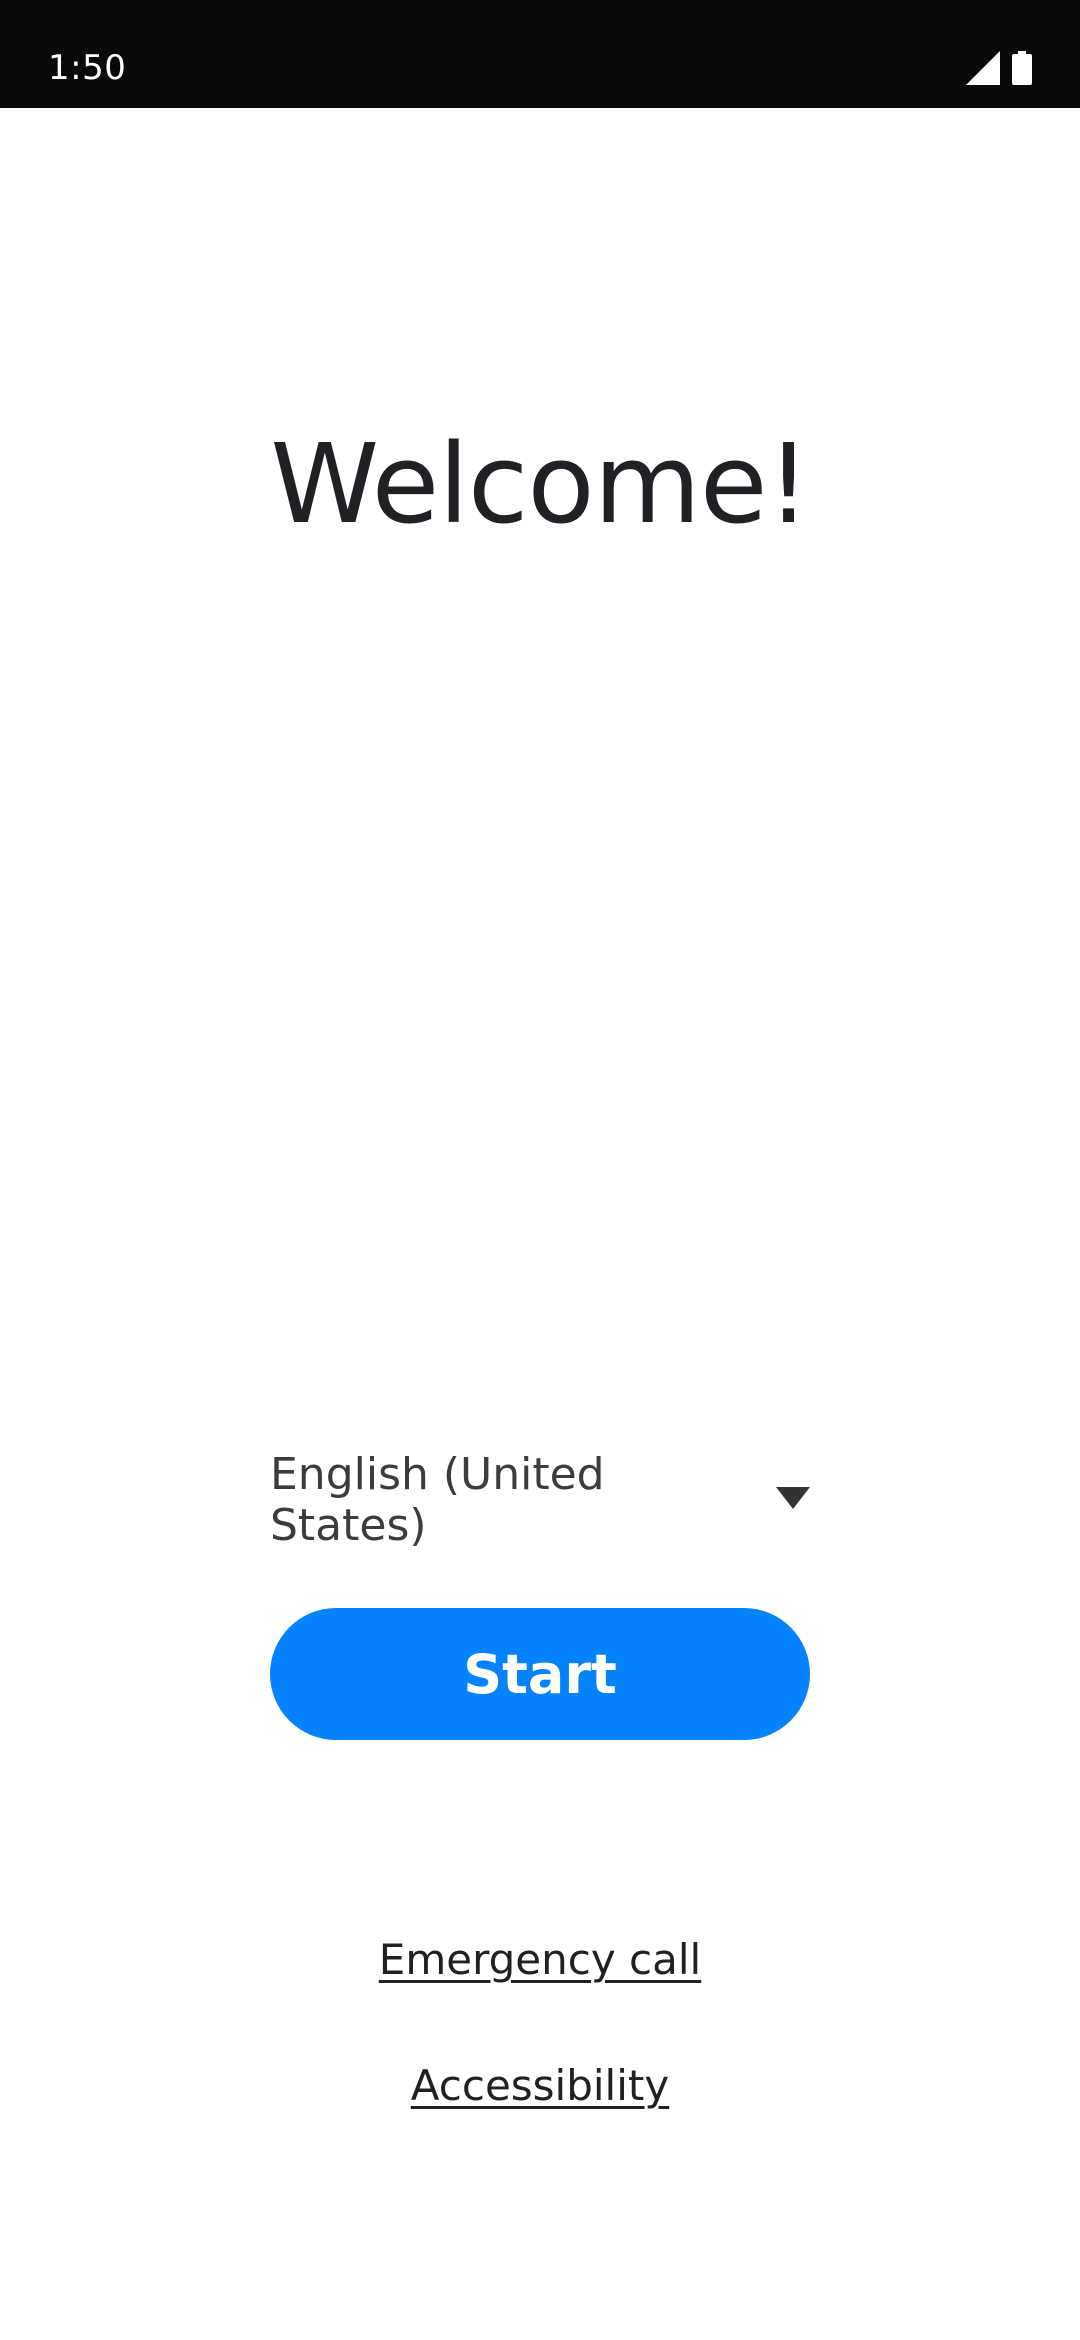  I want to click on language-selector: English (United States), so click(540, 1500).